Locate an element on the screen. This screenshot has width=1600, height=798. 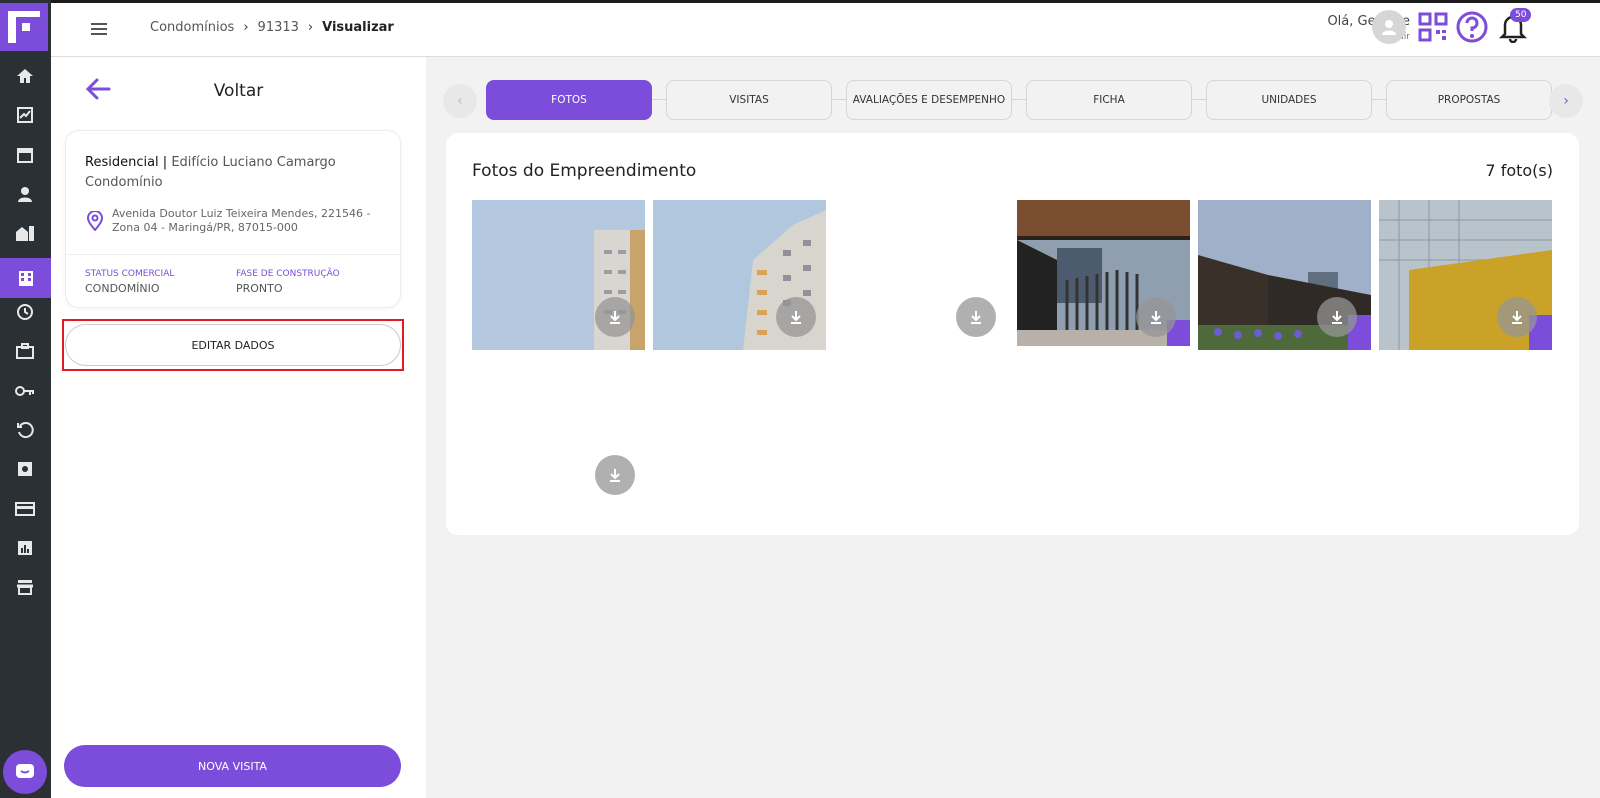
tab-propostas: PROPOSTAS is located at coordinates (1469, 100).